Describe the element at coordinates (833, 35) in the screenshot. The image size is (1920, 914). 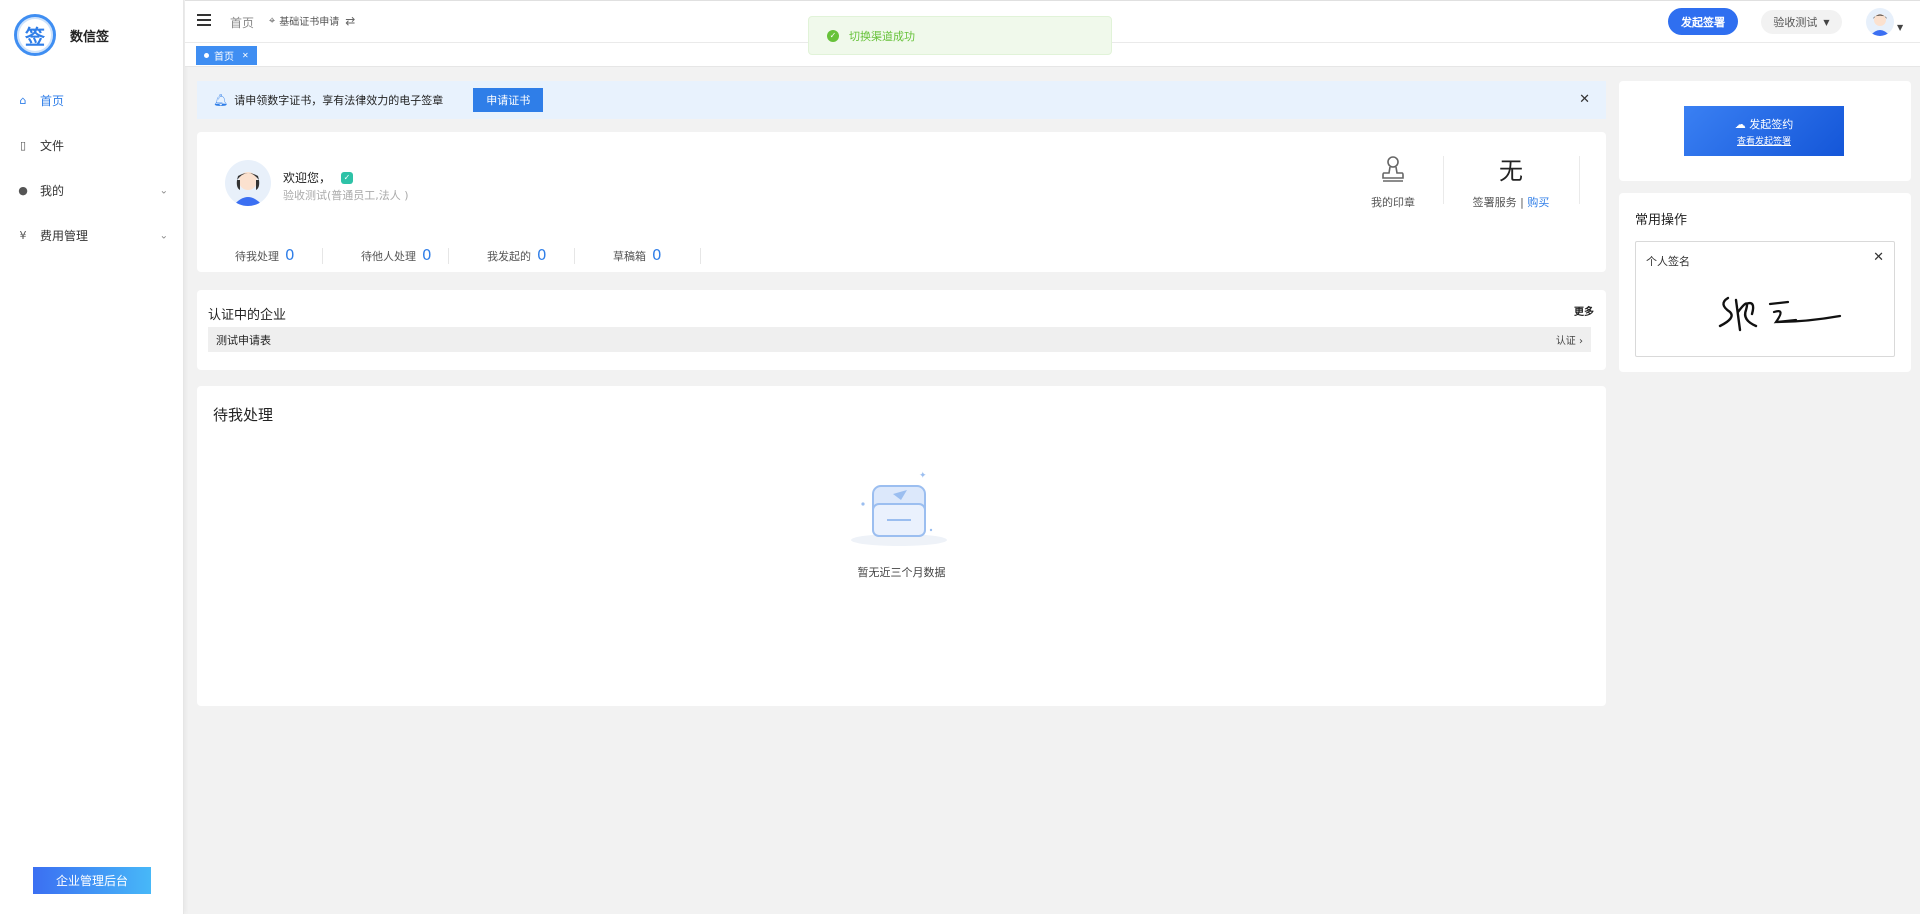
I see `check-circle-icon: ✓` at that location.